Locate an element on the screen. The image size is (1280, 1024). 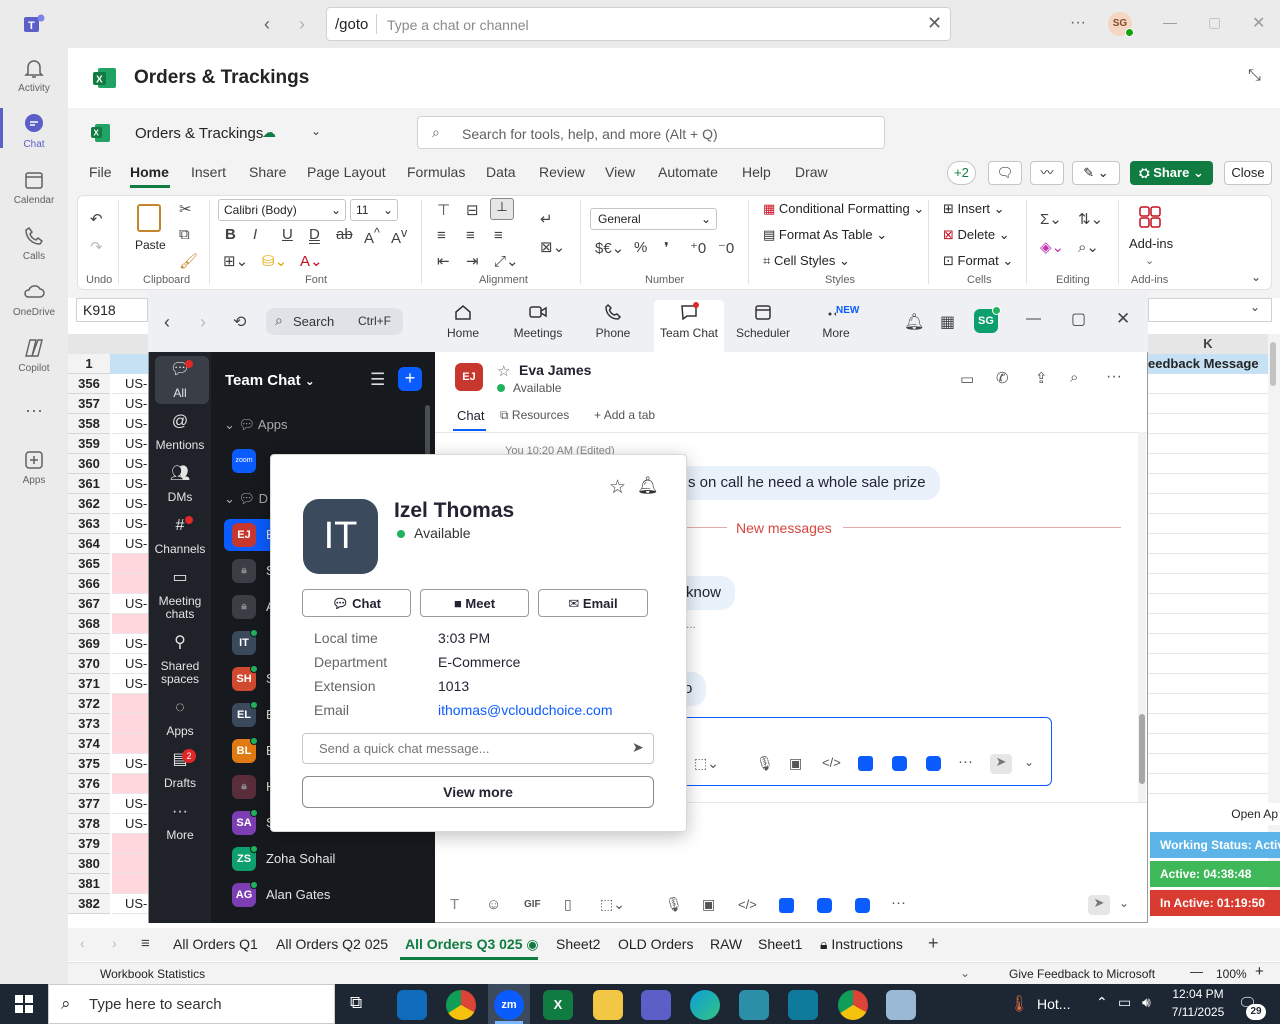
history-icon: ⟲ is located at coordinates (239, 322).